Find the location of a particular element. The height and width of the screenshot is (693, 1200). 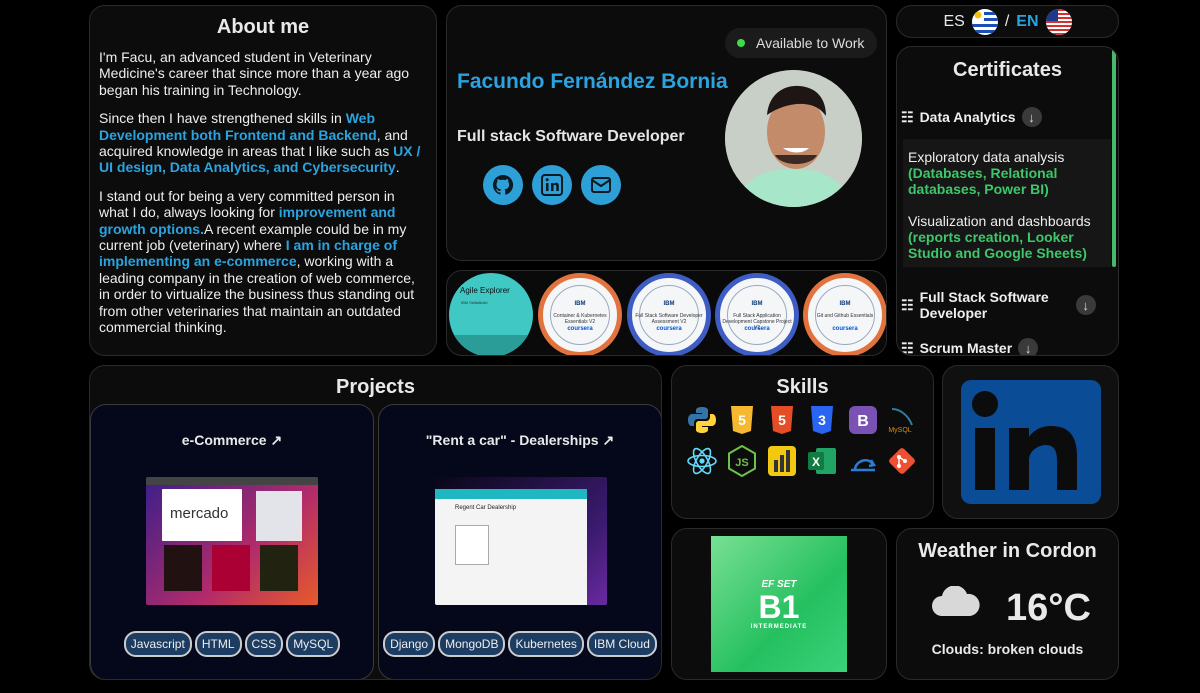

language-switcher: ES / EN is located at coordinates (1007, 21).